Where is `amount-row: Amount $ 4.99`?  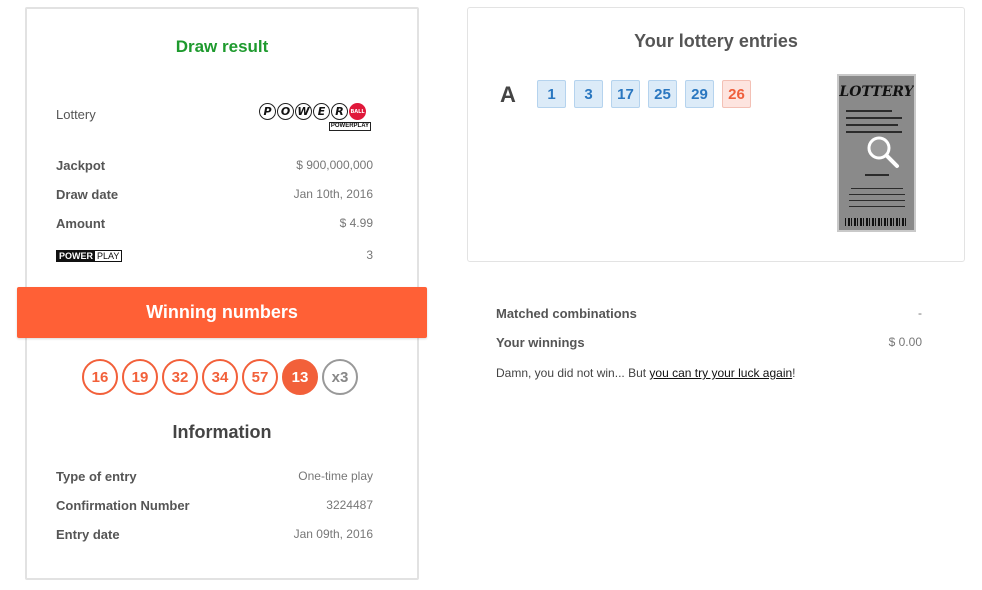
amount-row: Amount $ 4.99 is located at coordinates (214, 226).